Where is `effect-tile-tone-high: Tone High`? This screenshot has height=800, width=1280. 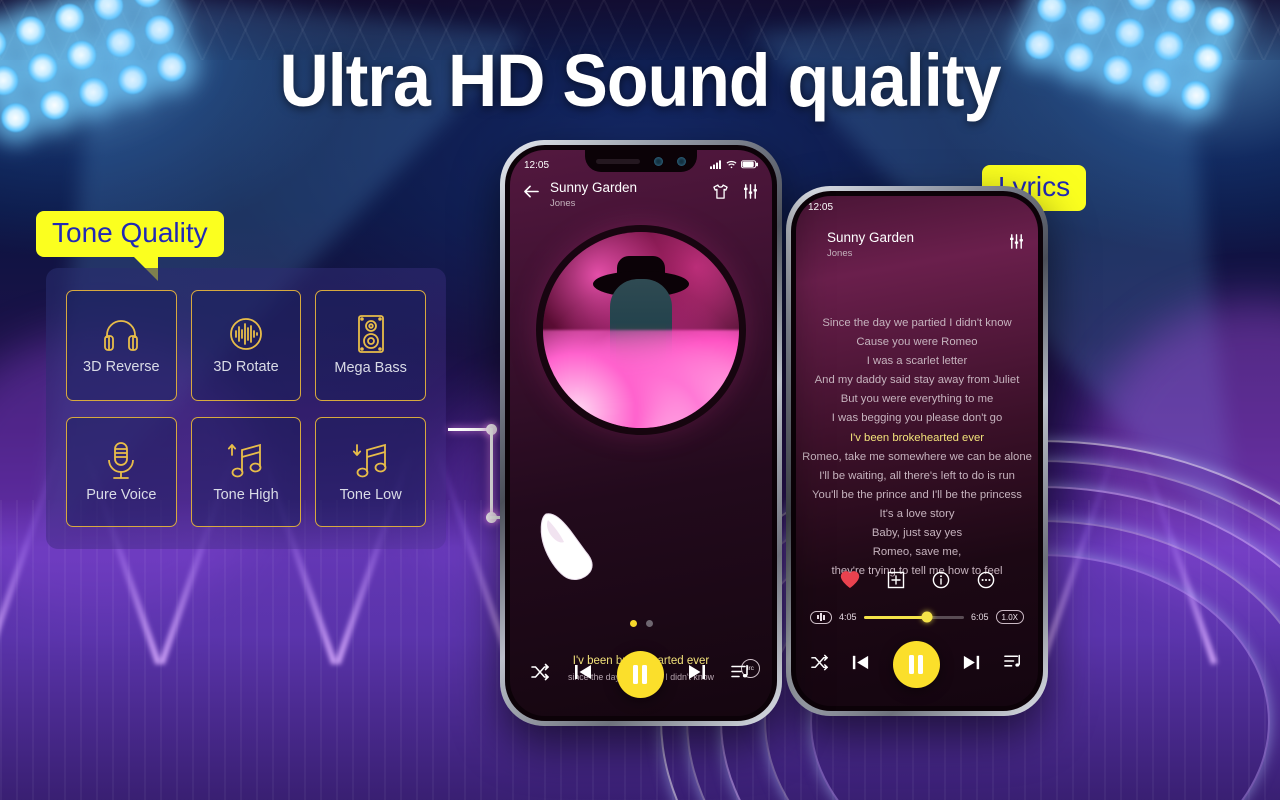
effect-tile-tone-high: Tone High is located at coordinates (246, 471).